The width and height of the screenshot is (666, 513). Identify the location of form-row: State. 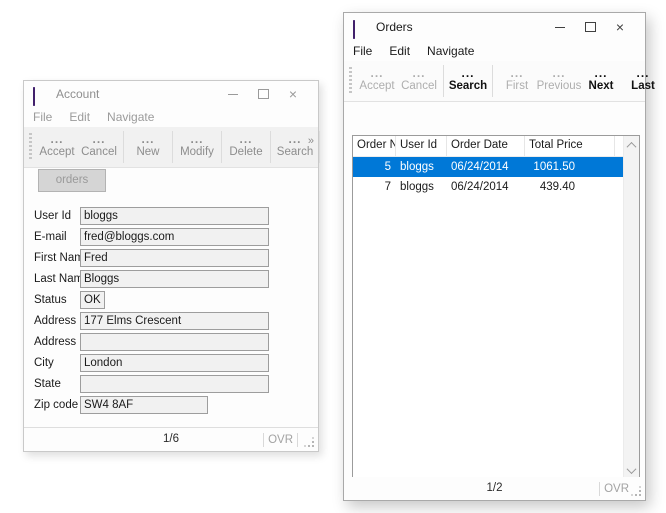
(151, 384).